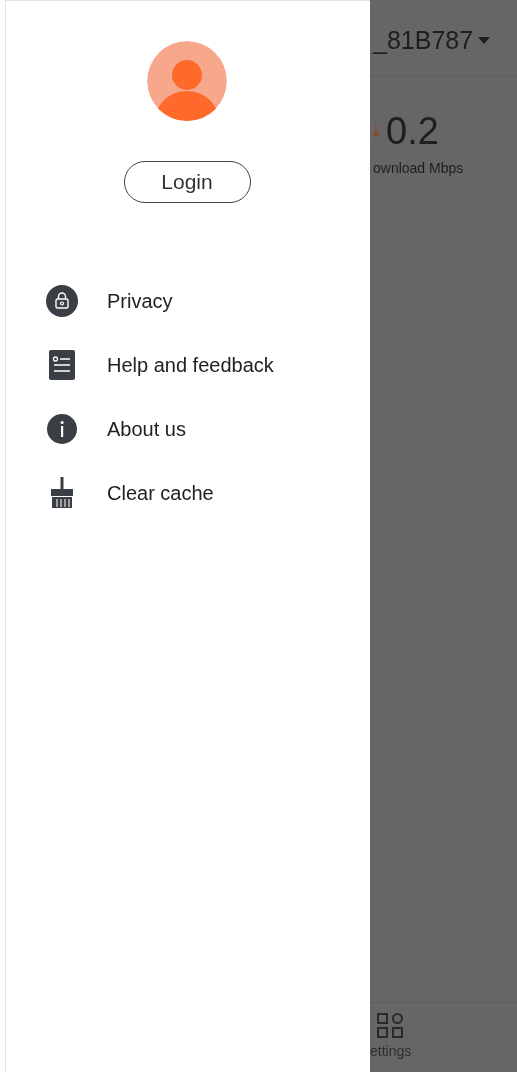 The width and height of the screenshot is (517, 1072). Describe the element at coordinates (187, 182) in the screenshot. I see `login-button: Login` at that location.